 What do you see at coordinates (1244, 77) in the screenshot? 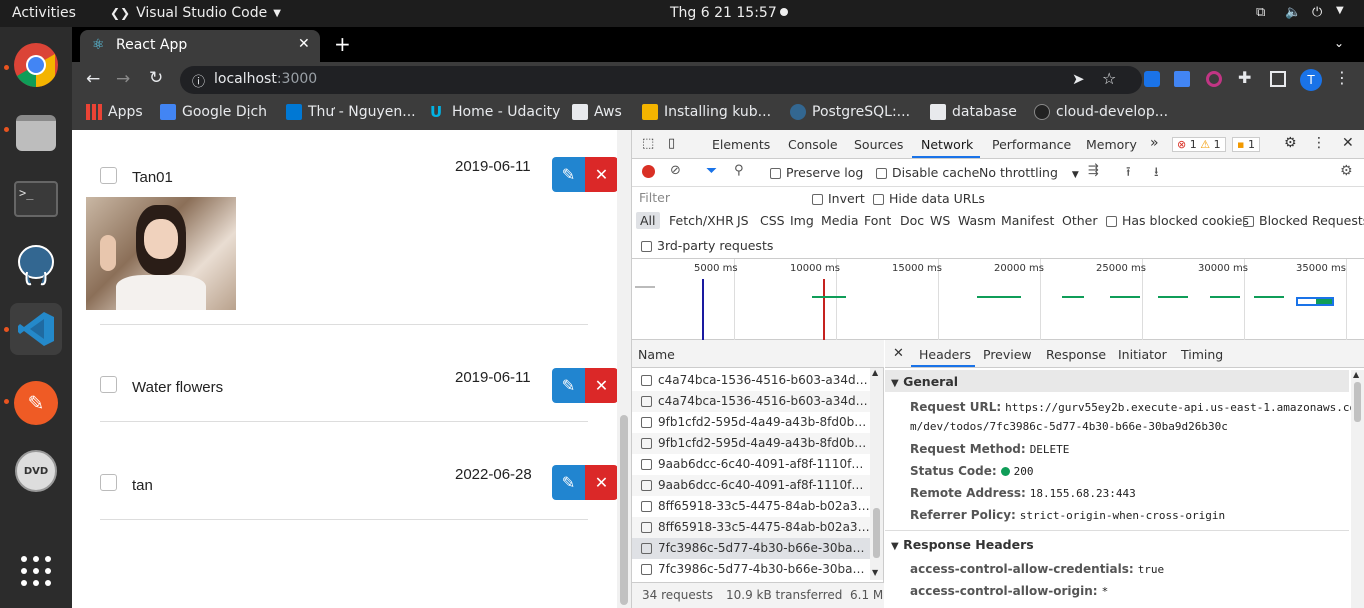
I see `extensions-puzzle-icon: ✚` at bounding box center [1244, 77].